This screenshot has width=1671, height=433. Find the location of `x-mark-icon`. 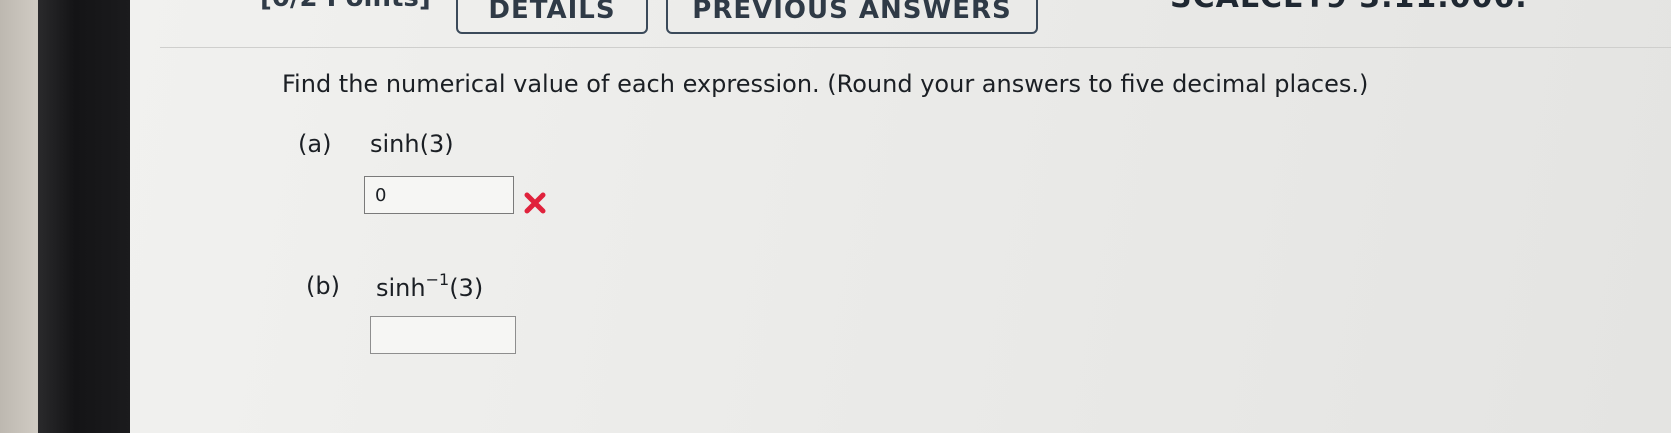

x-mark-icon is located at coordinates (535, 203).